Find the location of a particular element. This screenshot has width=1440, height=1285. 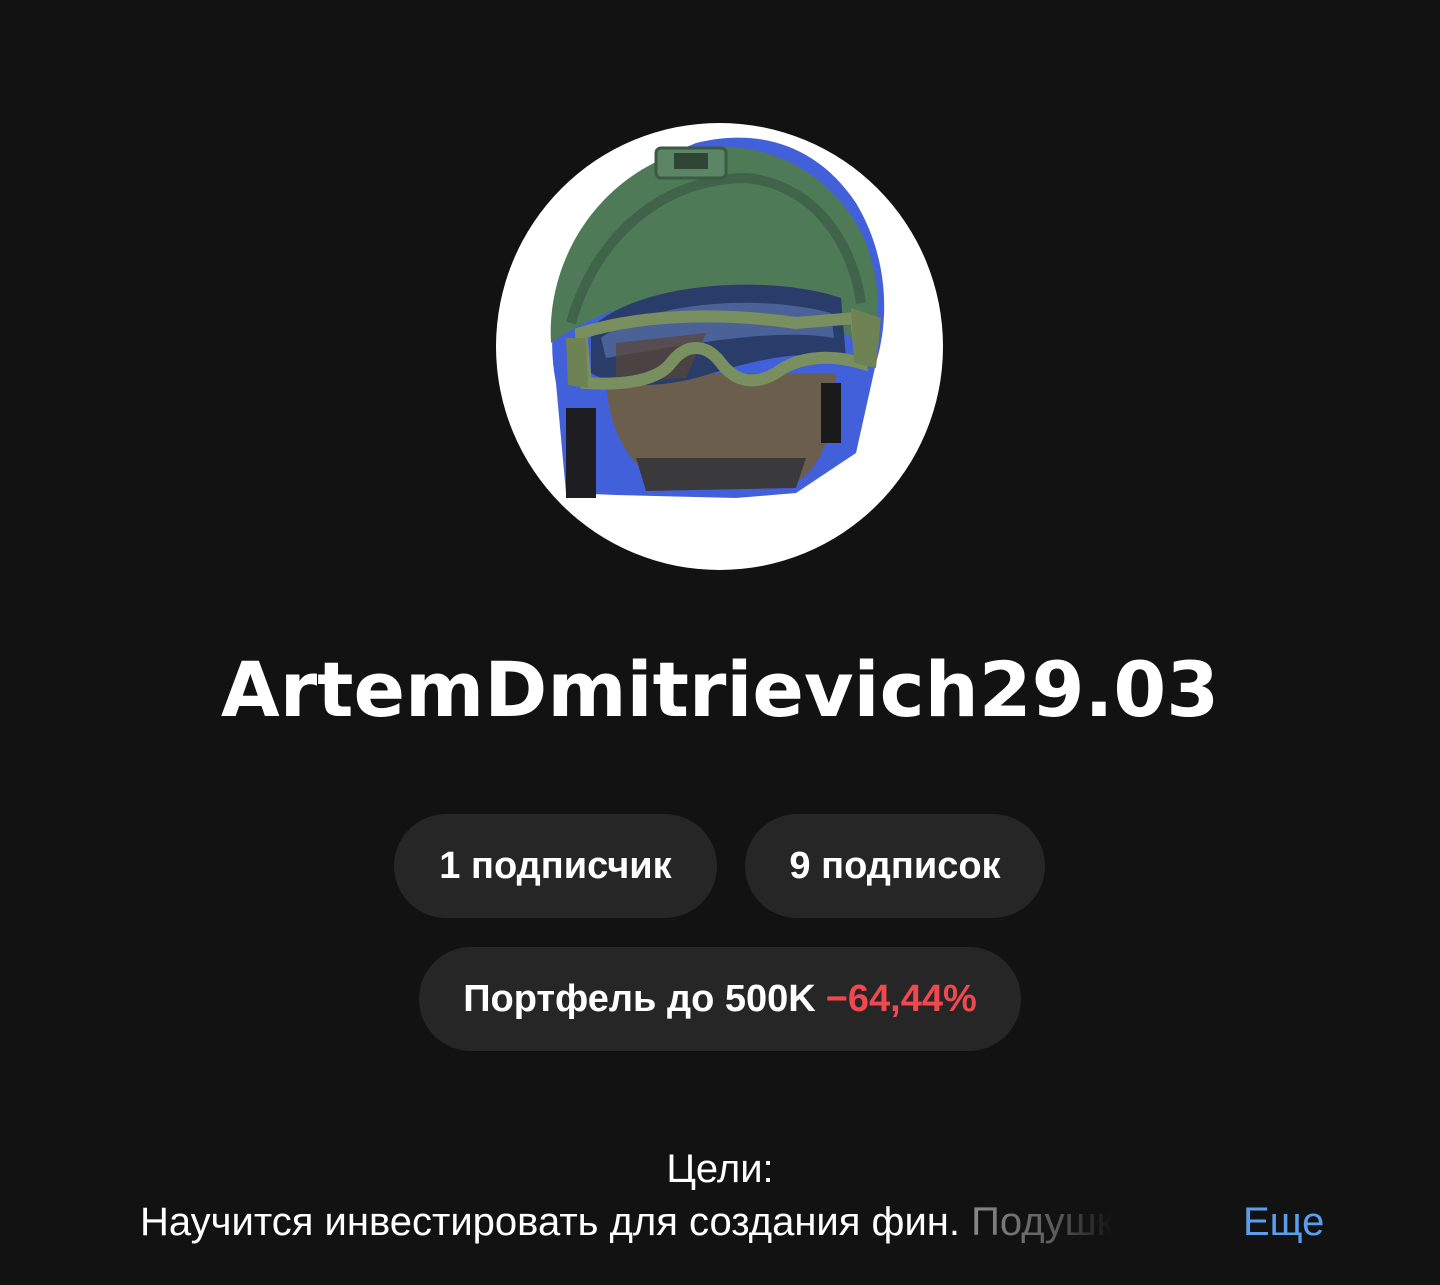

following-button: 9 подписок is located at coordinates (895, 866).